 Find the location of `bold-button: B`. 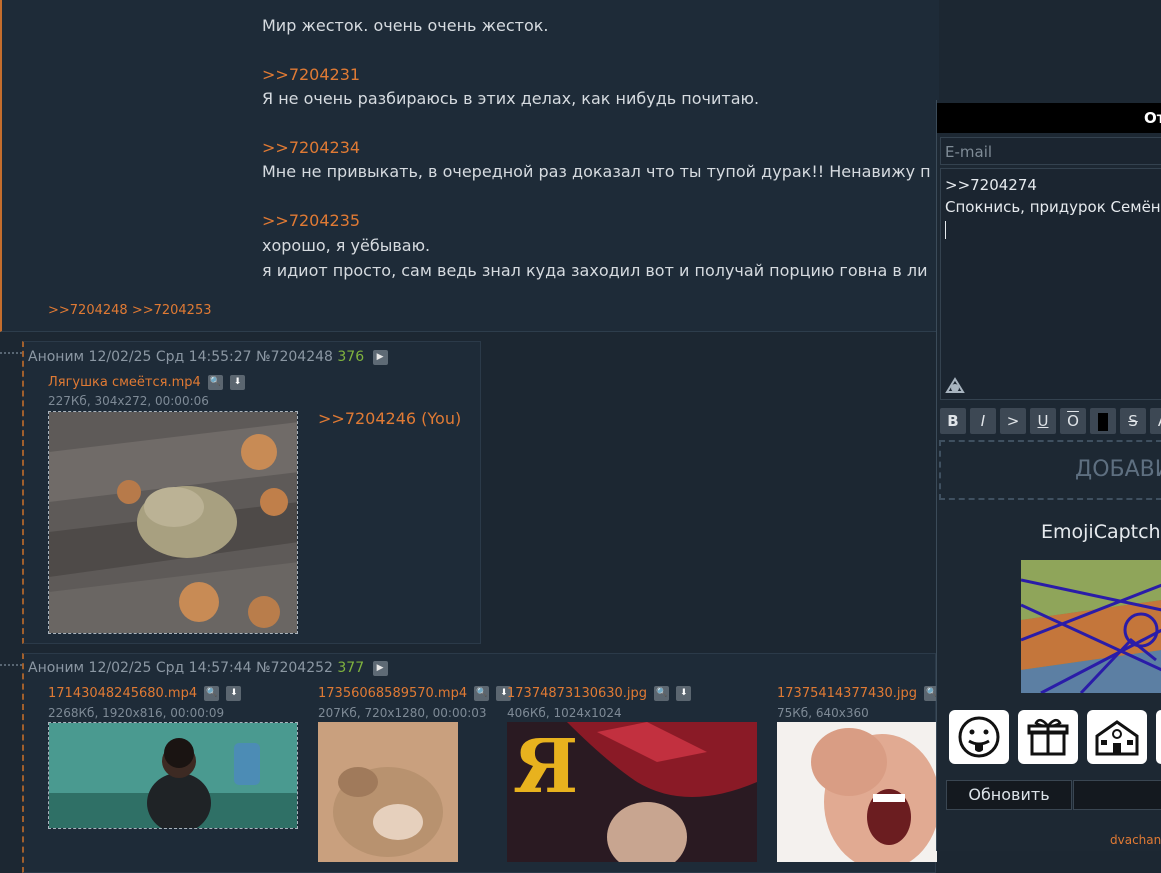

bold-button: B is located at coordinates (953, 421).